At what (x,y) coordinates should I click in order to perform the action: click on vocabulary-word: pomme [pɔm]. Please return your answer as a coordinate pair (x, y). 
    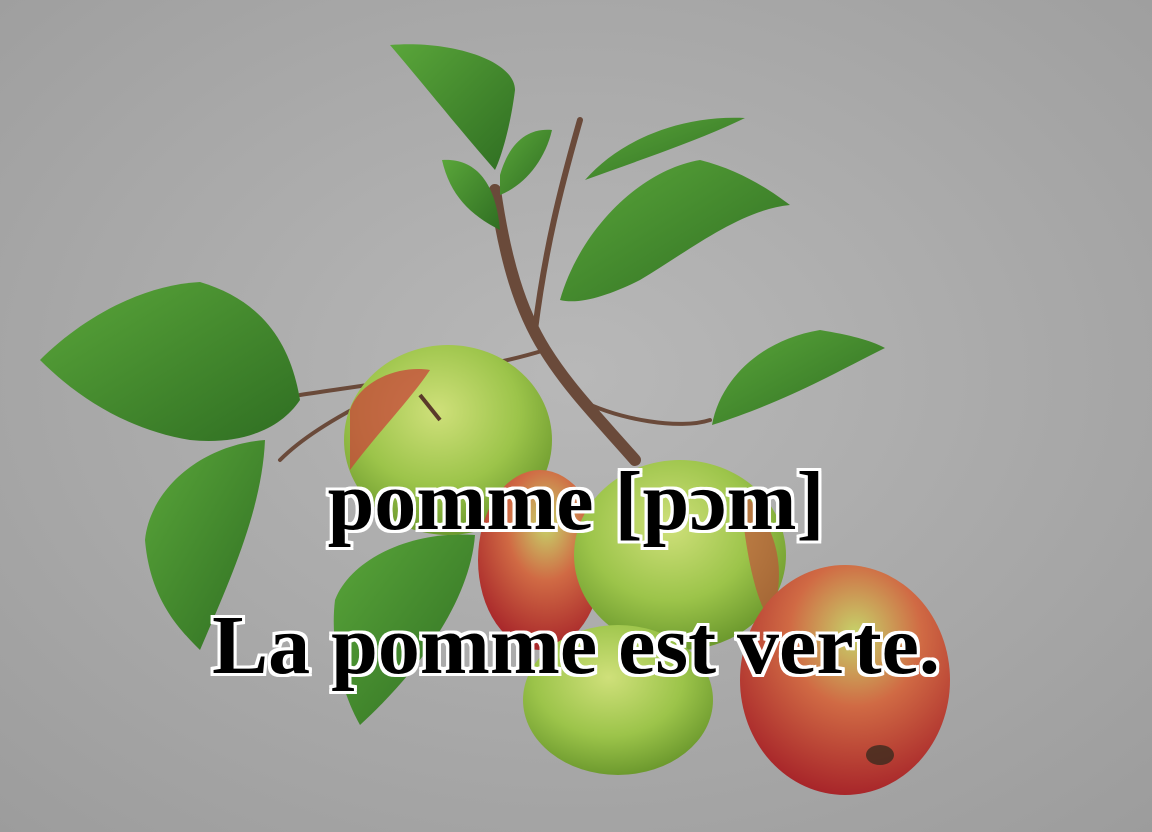
    Looking at the image, I should click on (576, 501).